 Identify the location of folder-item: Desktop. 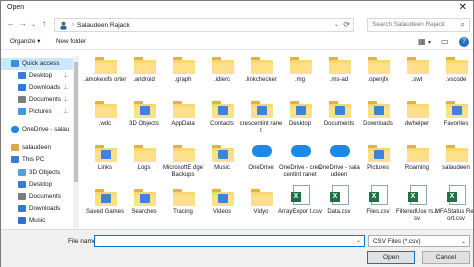
(300, 120).